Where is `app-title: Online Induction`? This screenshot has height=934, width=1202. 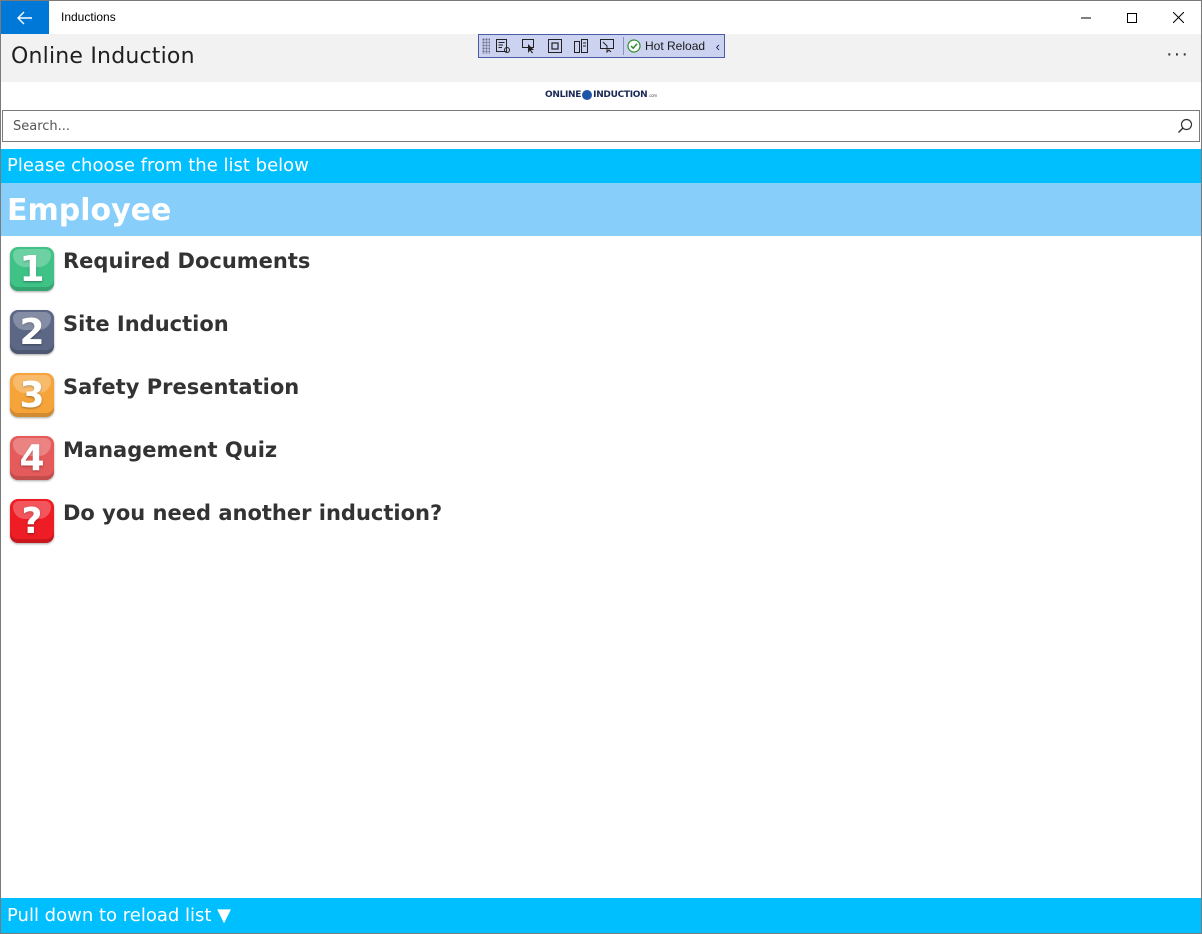 app-title: Online Induction is located at coordinates (103, 56).